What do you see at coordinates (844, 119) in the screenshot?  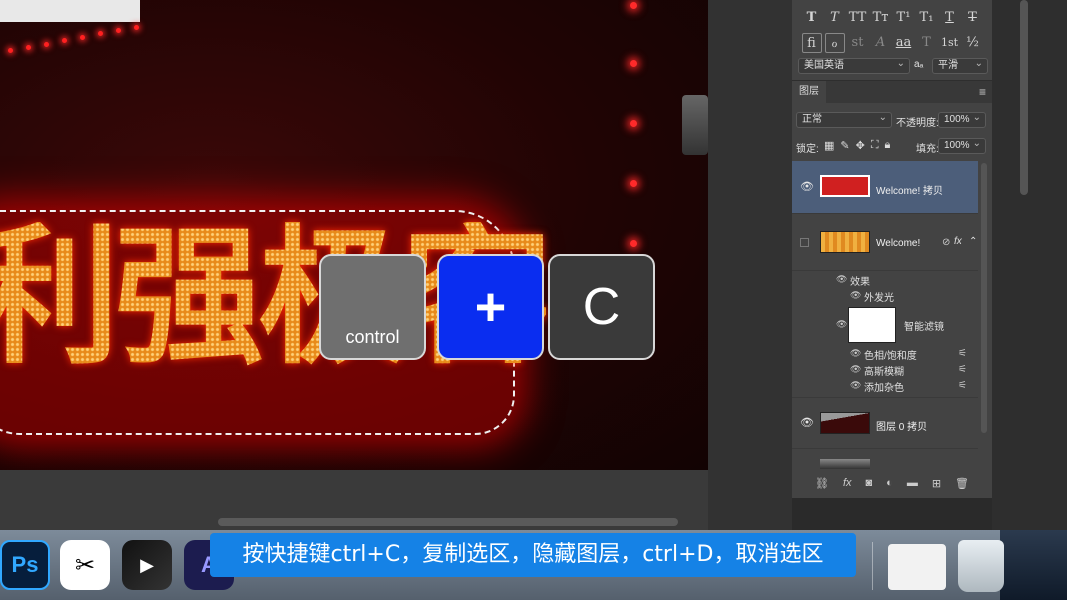 I see `blend-mode-select: 正常` at bounding box center [844, 119].